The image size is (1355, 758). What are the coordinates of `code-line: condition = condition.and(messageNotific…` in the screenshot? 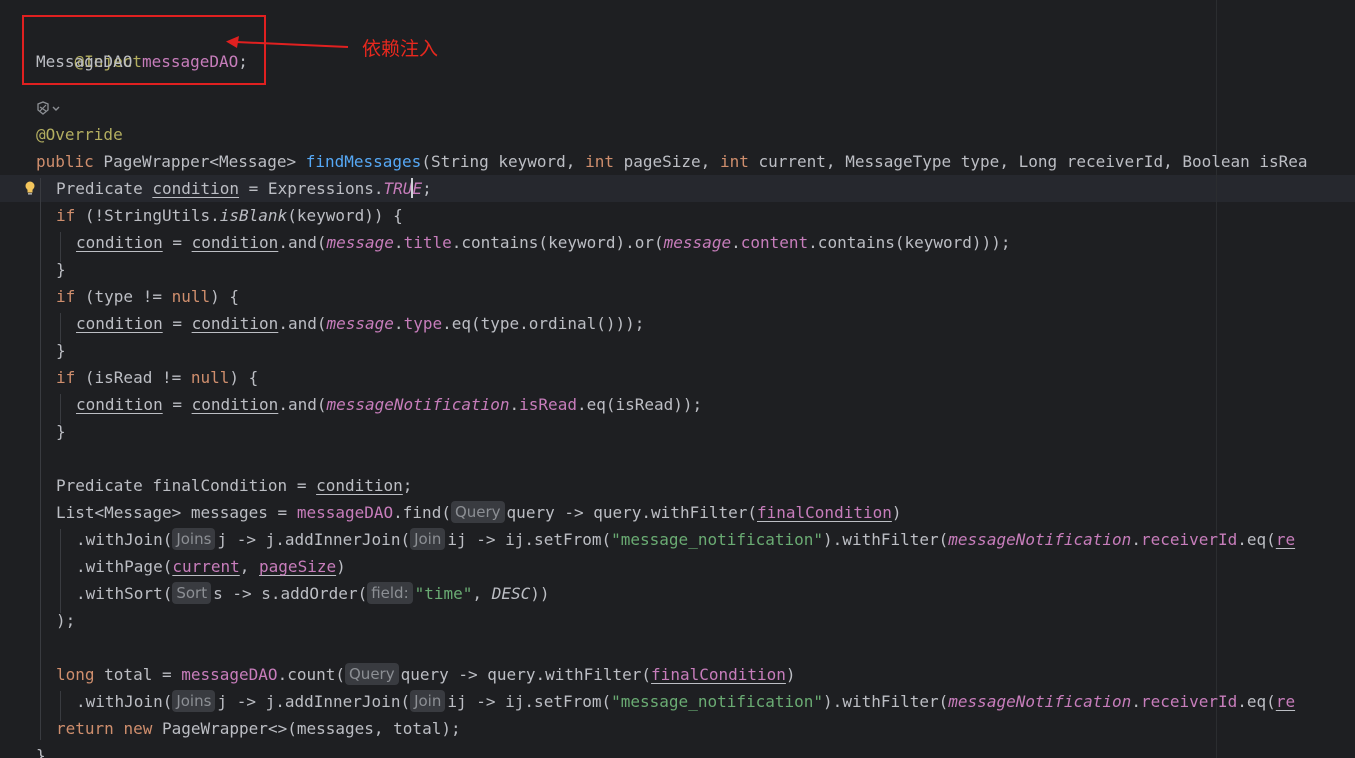 It's located at (389, 404).